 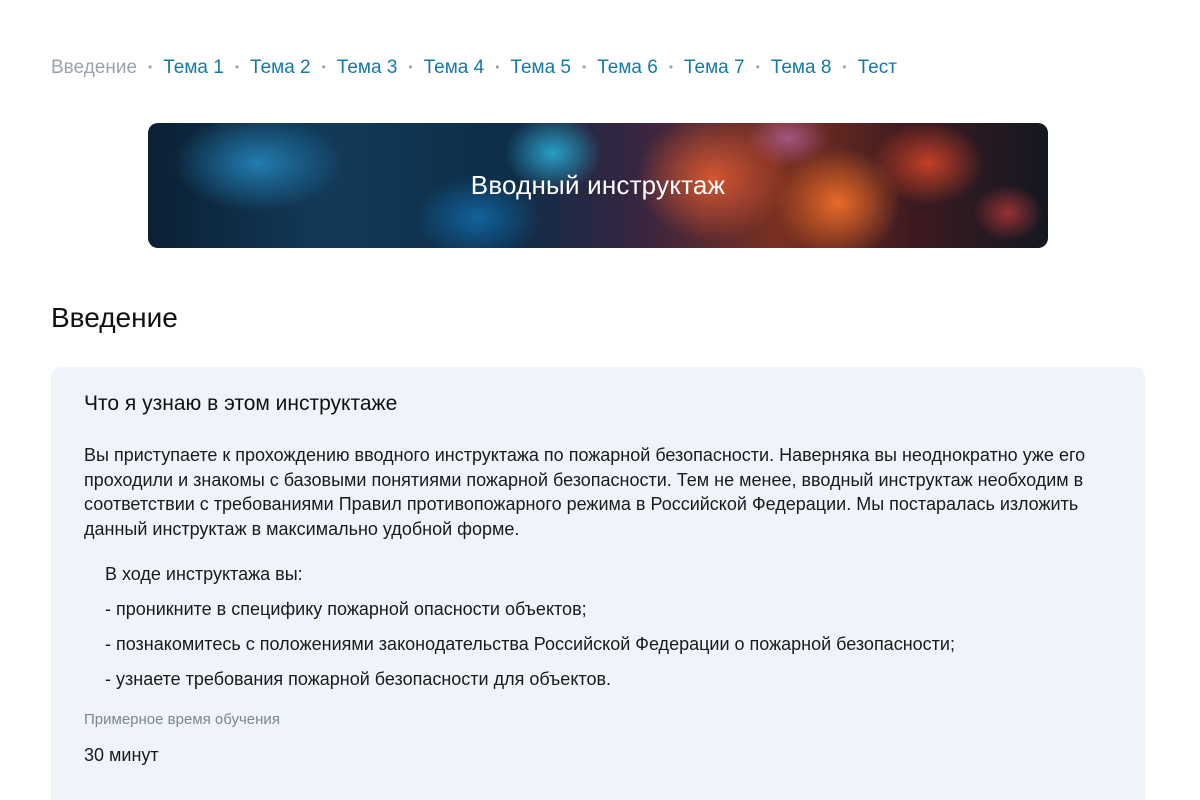 What do you see at coordinates (714, 68) in the screenshot?
I see `breadcrumb-item-topic-7: Тема 7` at bounding box center [714, 68].